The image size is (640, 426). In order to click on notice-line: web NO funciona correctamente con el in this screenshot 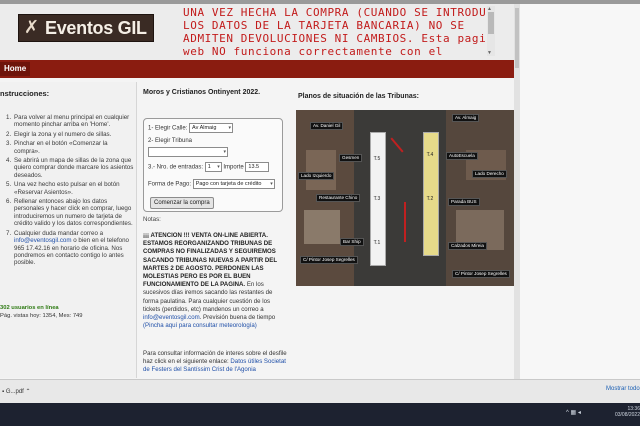, I will do `click(313, 51)`.